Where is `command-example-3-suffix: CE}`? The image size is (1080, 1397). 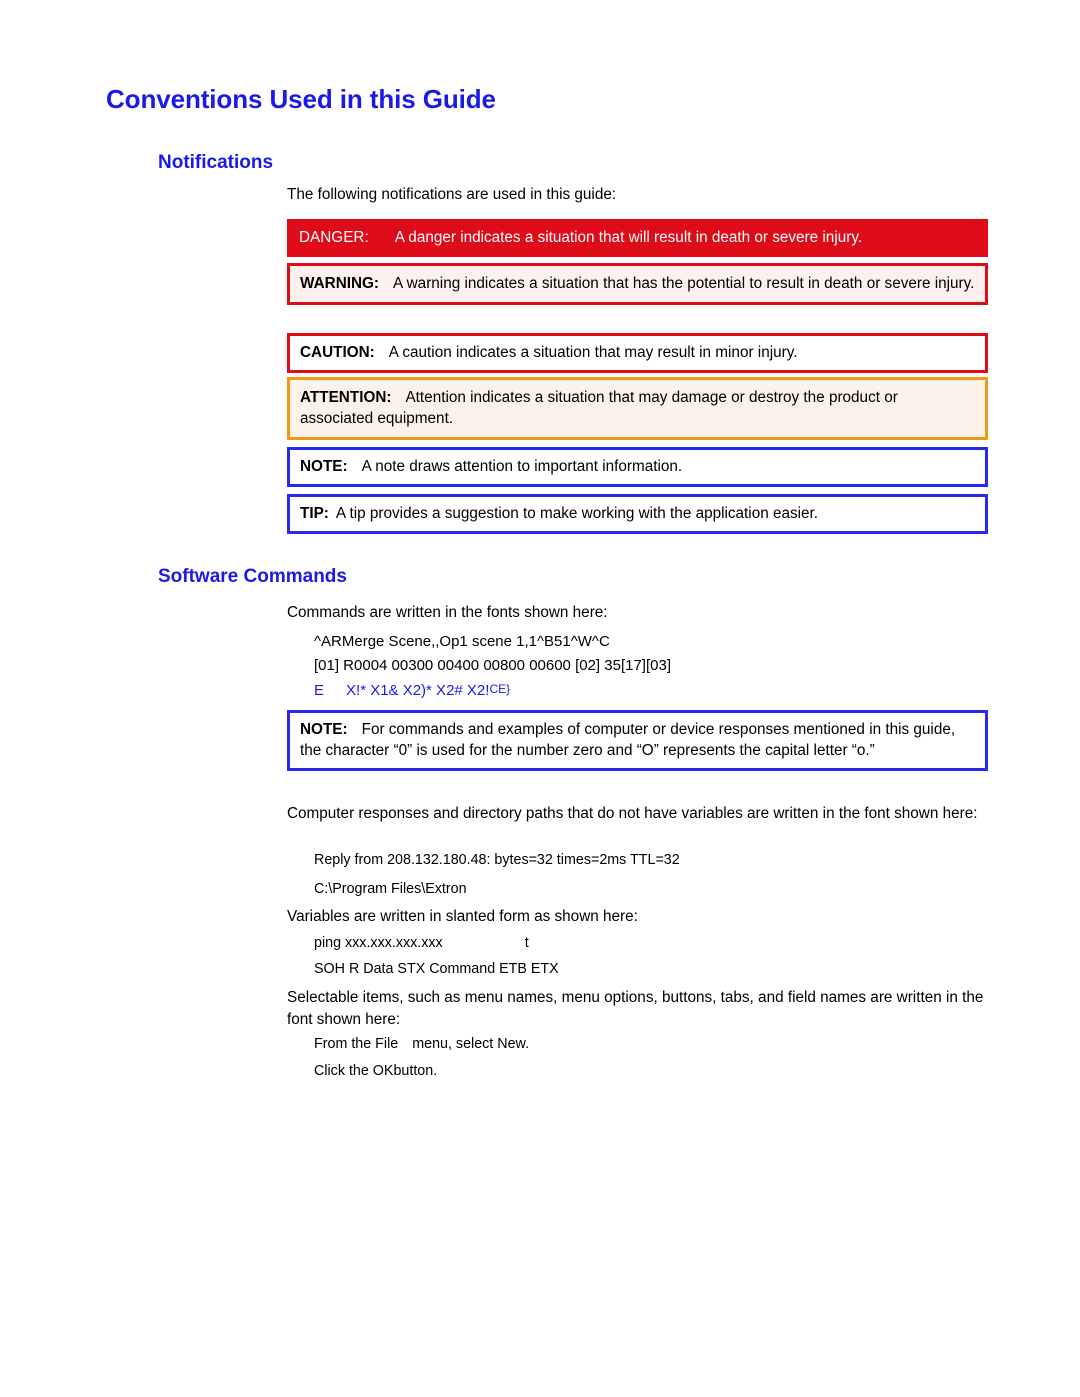
command-example-3-suffix: CE} is located at coordinates (500, 689).